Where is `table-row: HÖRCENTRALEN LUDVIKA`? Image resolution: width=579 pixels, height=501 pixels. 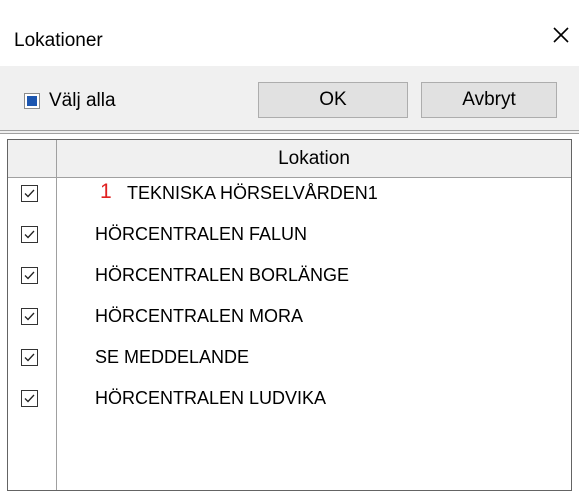 table-row: HÖRCENTRALEN LUDVIKA is located at coordinates (289, 398).